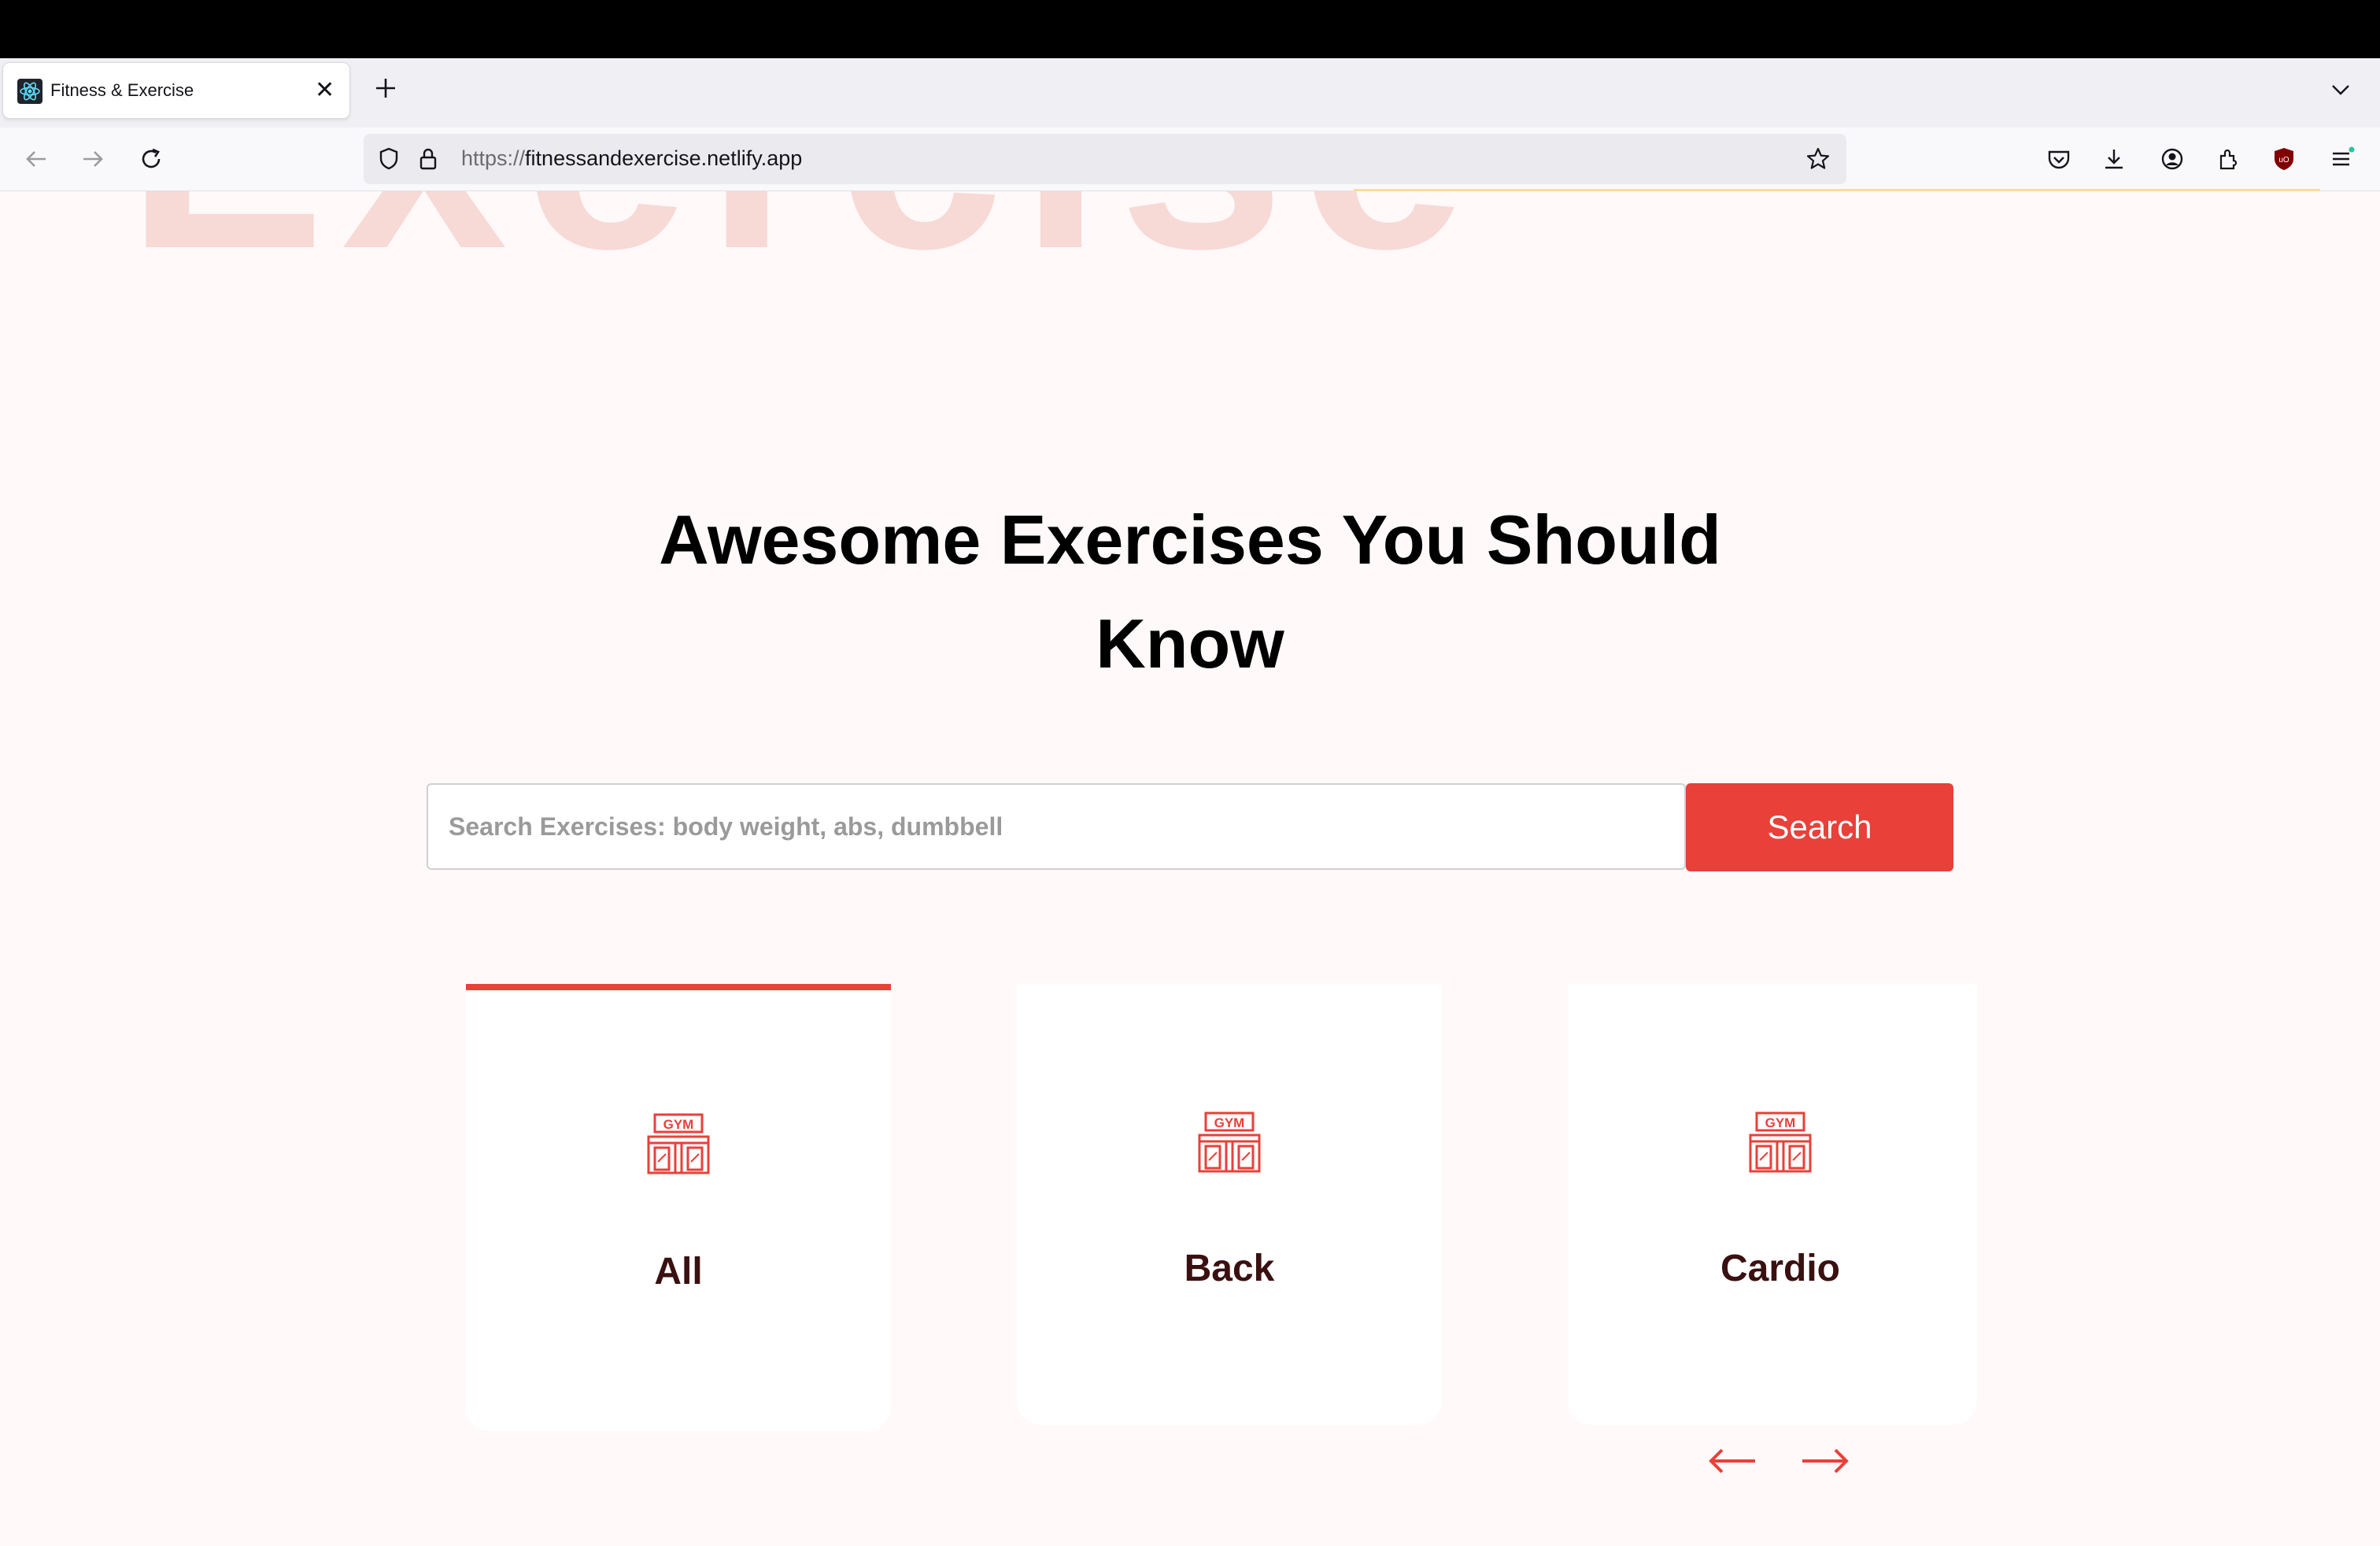  I want to click on category-card-all: GYM All, so click(678, 1207).